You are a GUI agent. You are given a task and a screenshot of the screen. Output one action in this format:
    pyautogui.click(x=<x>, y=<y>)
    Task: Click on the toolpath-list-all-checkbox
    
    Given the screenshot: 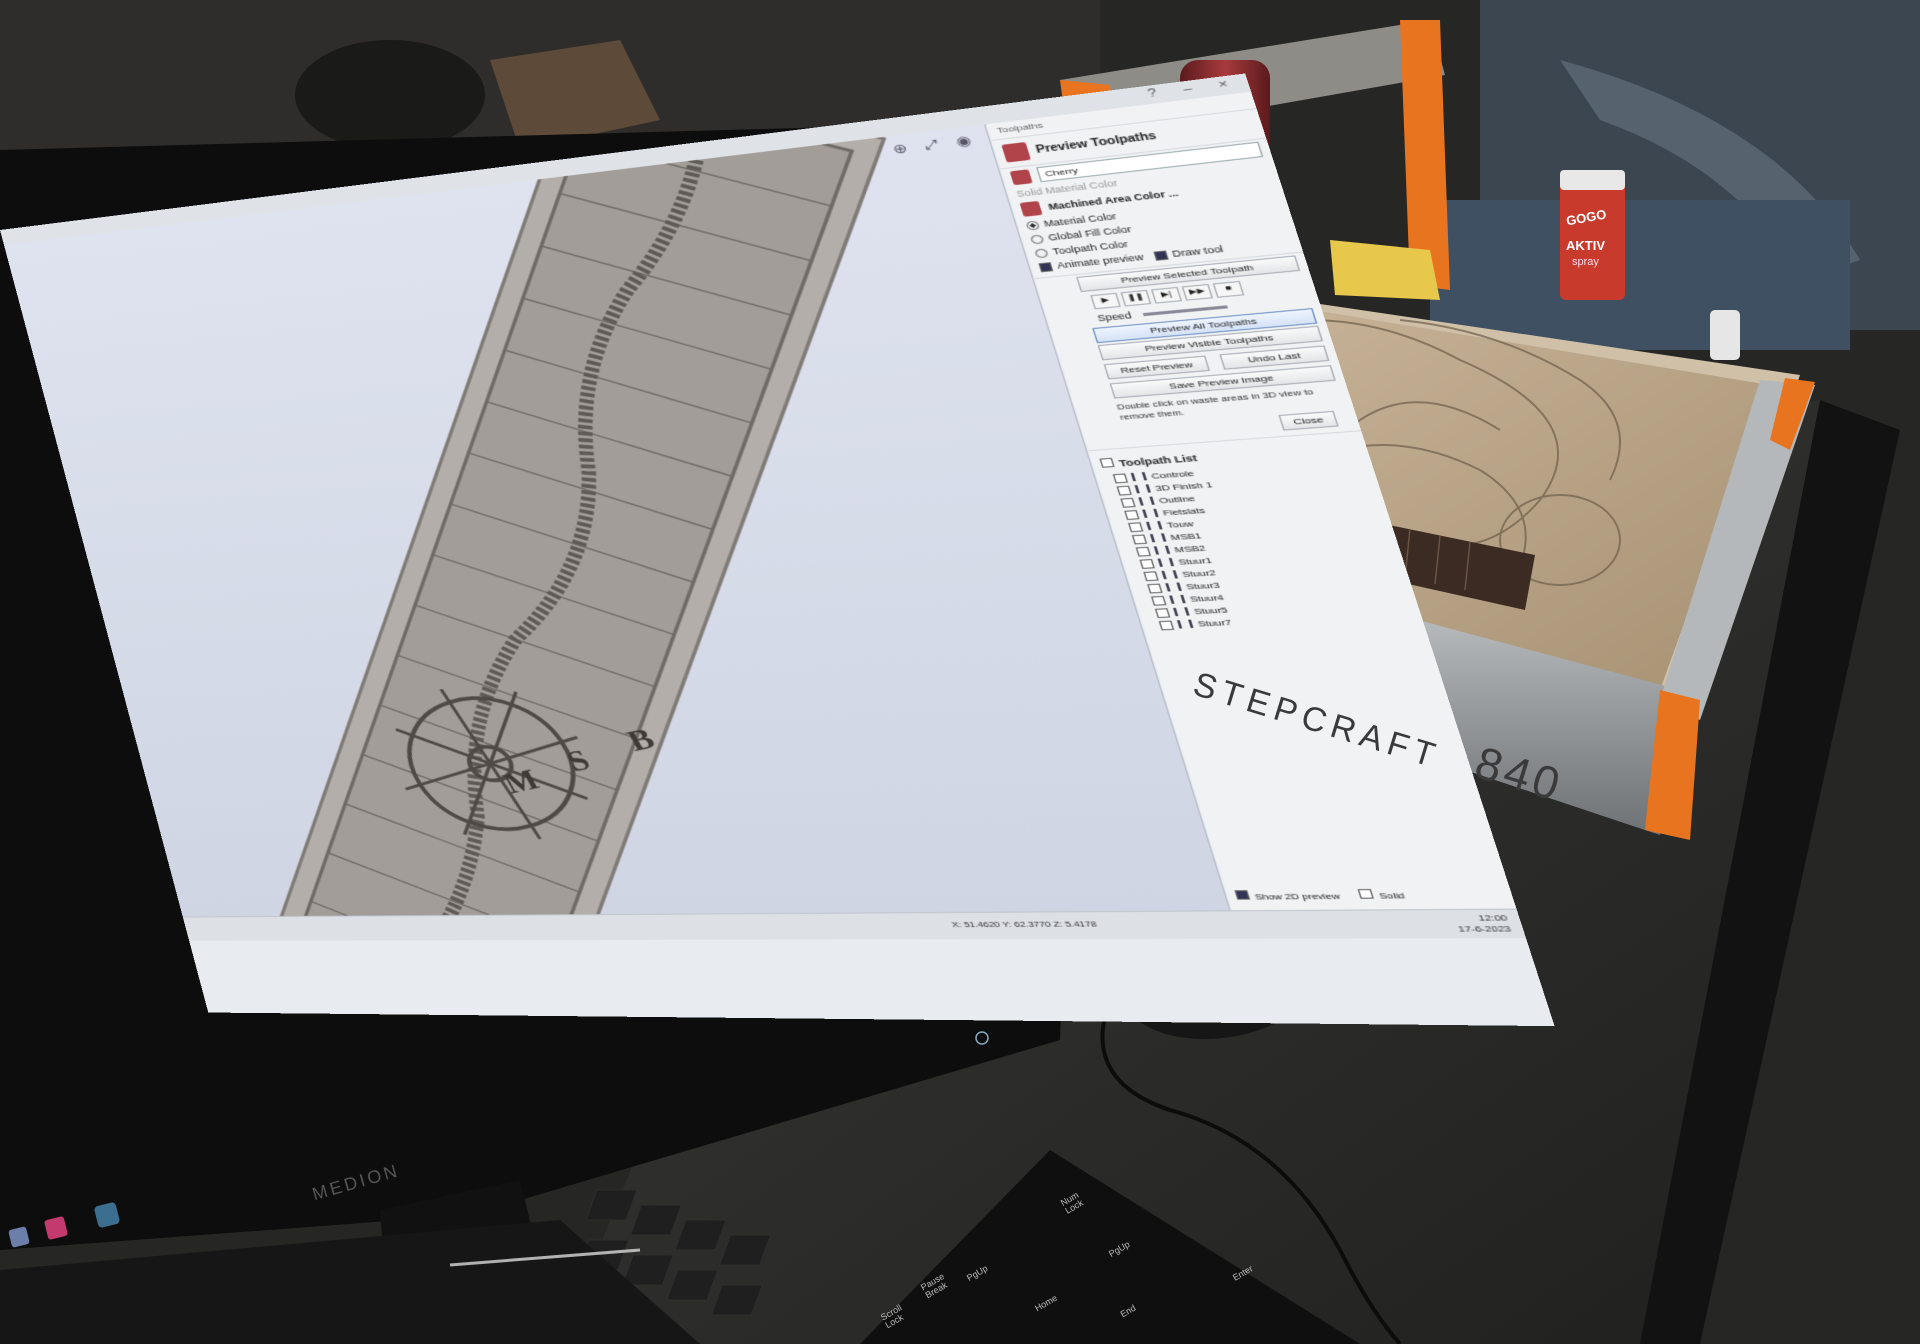 What is the action you would take?
    pyautogui.click(x=1107, y=462)
    